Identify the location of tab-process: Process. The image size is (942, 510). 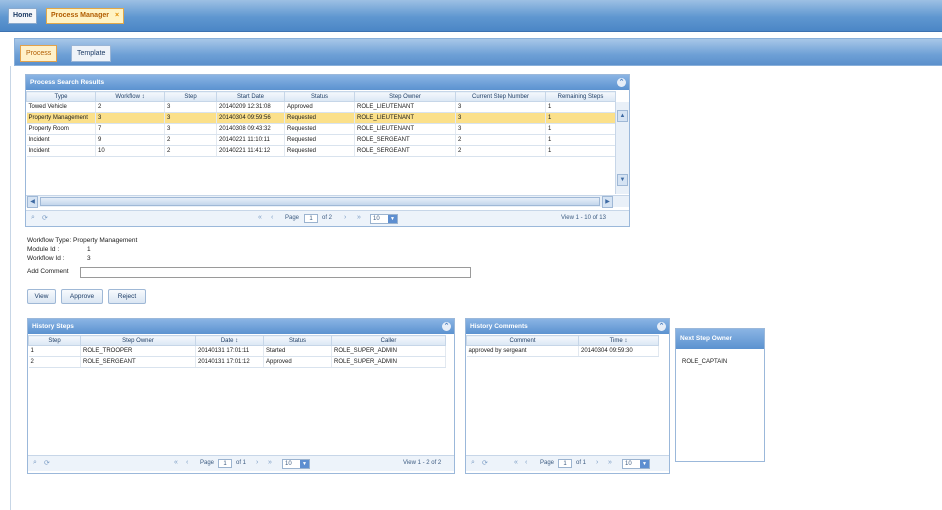
(39, 53).